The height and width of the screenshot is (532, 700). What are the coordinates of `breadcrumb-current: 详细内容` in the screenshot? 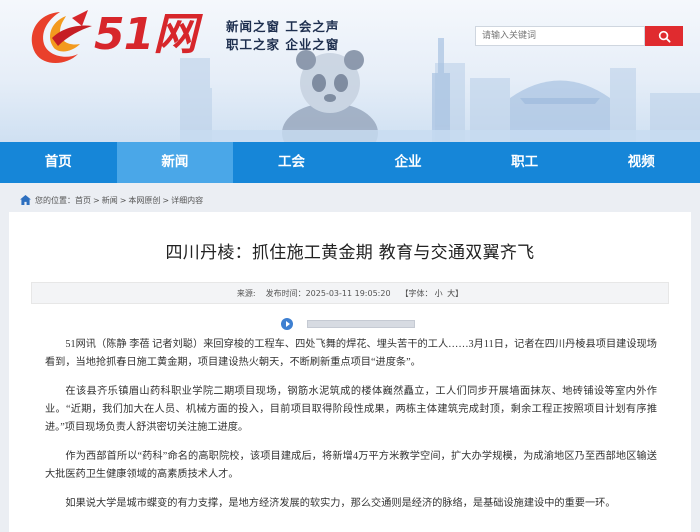 It's located at (187, 200).